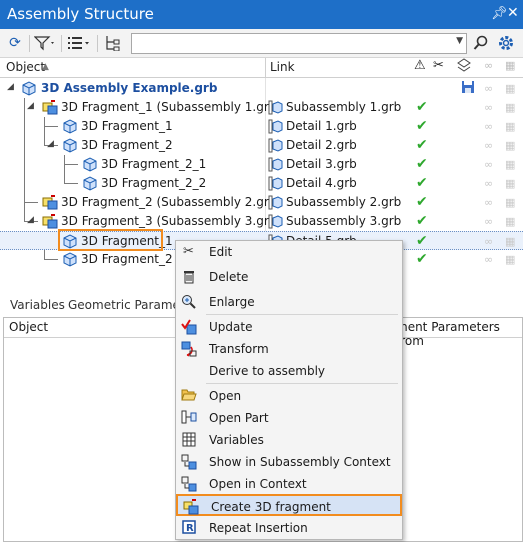  Describe the element at coordinates (289, 528) in the screenshot. I see `menu-item-repeat-insertion: R Repeat Insertion` at that location.